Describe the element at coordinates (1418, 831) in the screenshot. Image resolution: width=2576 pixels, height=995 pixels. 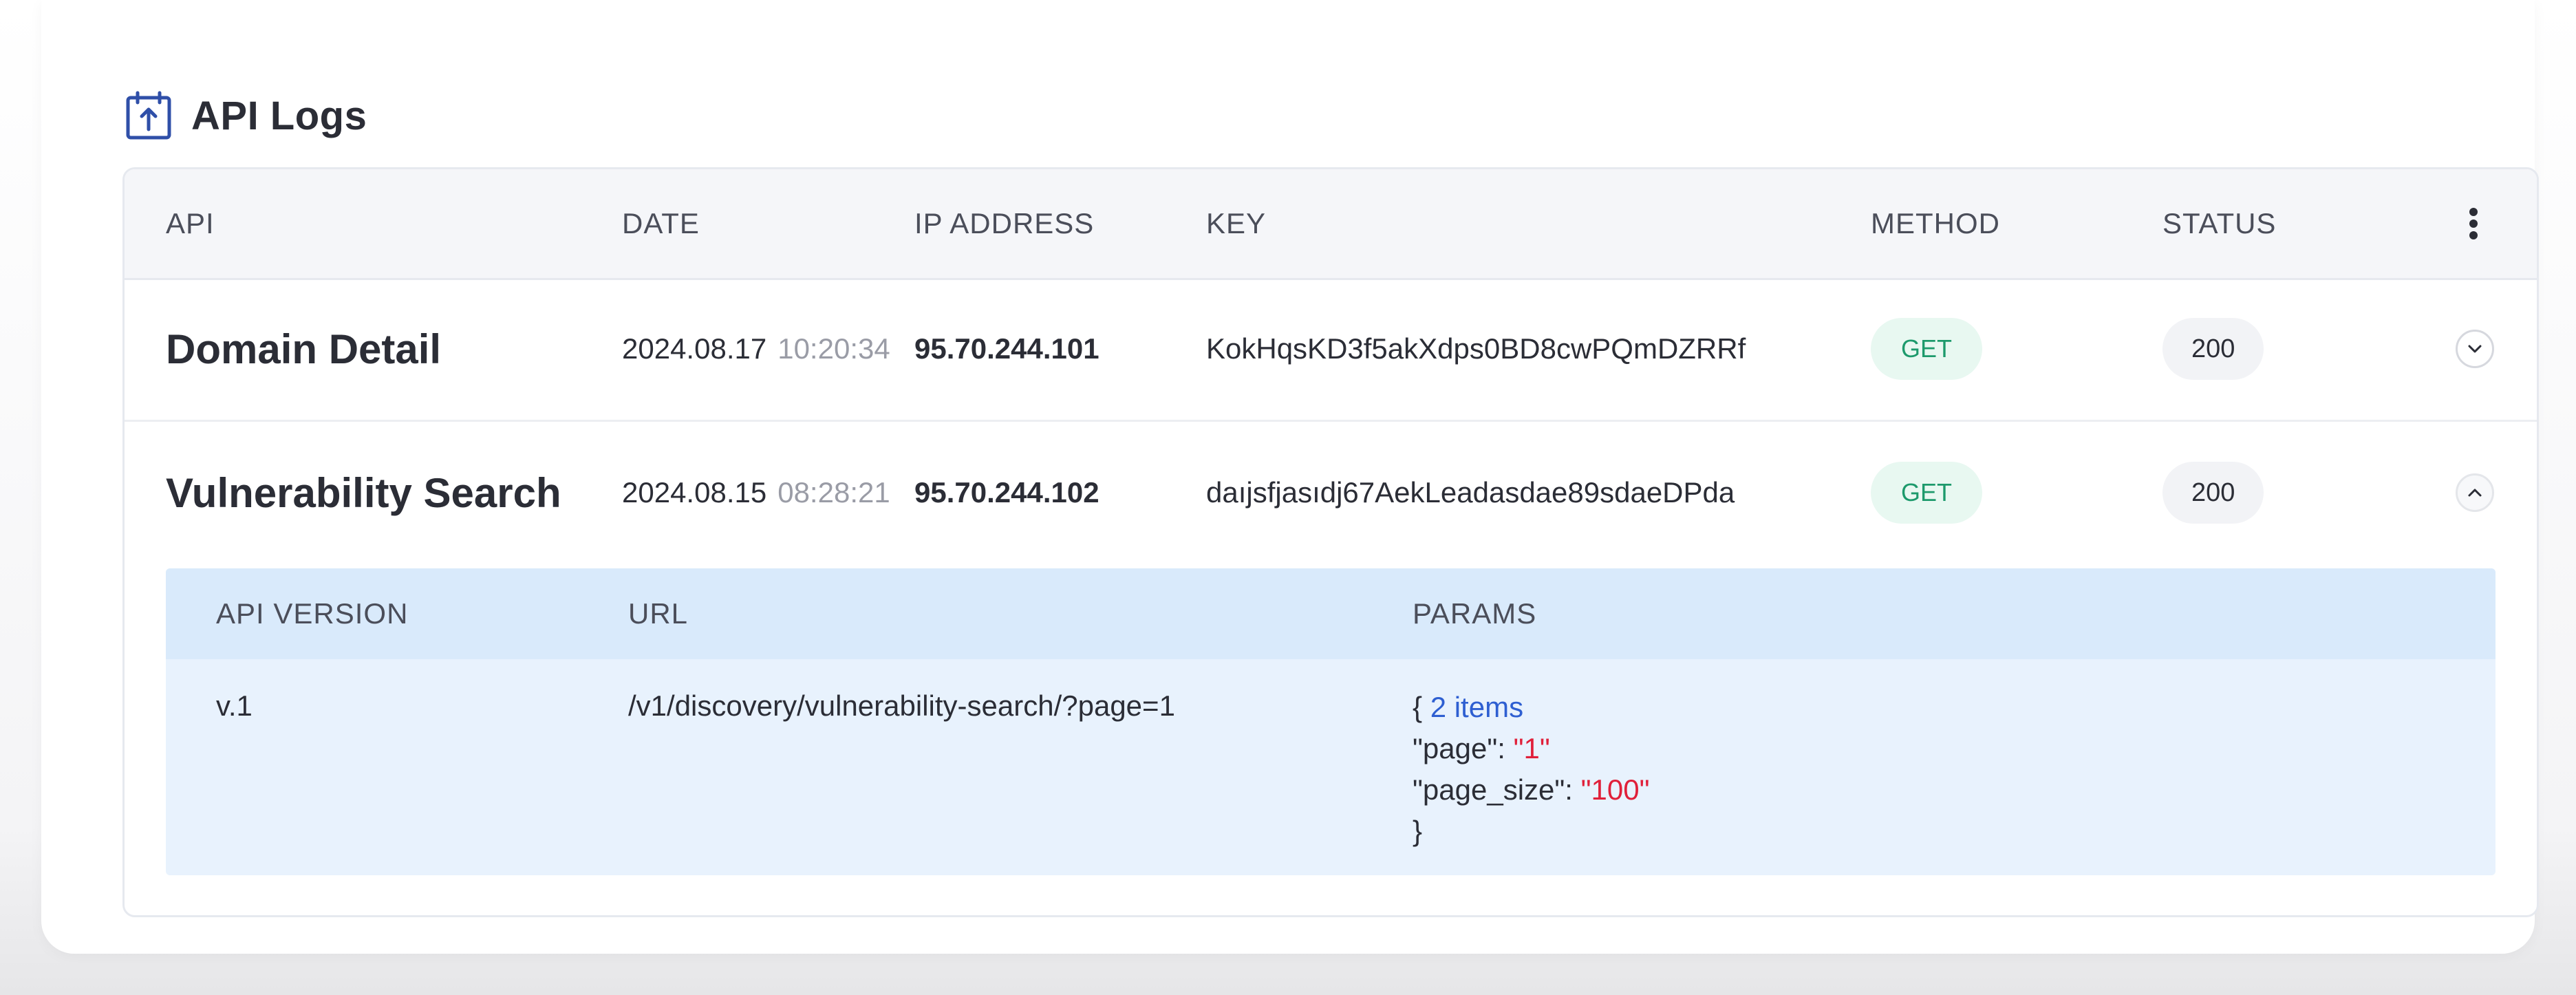
I see `params-close-brace: }` at that location.